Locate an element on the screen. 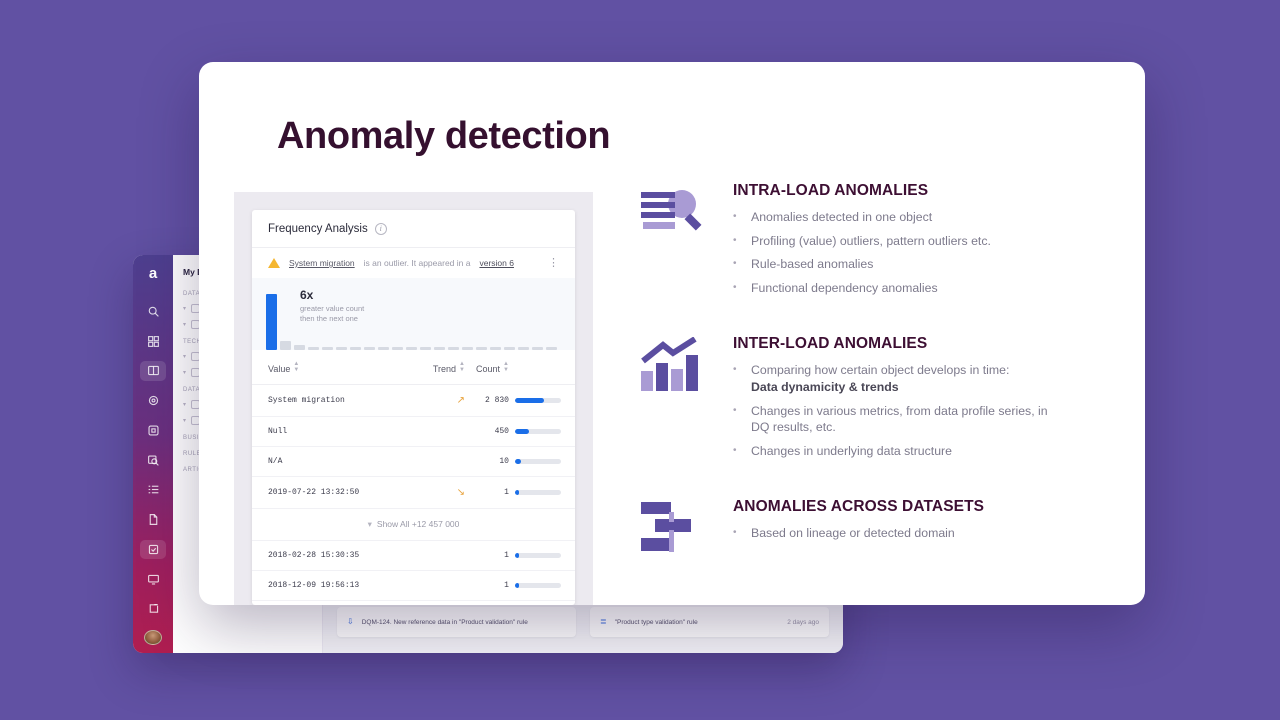 The image size is (1280, 720). trend-bar-chart-icon is located at coordinates (674, 399).